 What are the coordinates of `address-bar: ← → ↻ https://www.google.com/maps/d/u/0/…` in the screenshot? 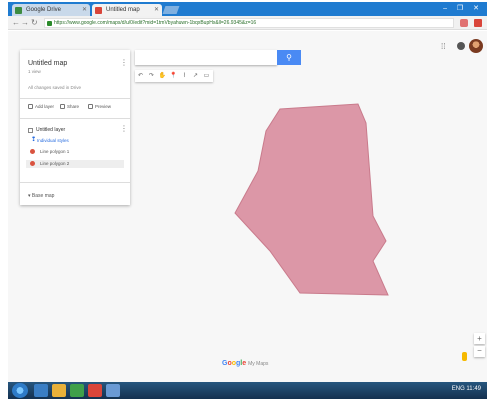 It's located at (247, 23).